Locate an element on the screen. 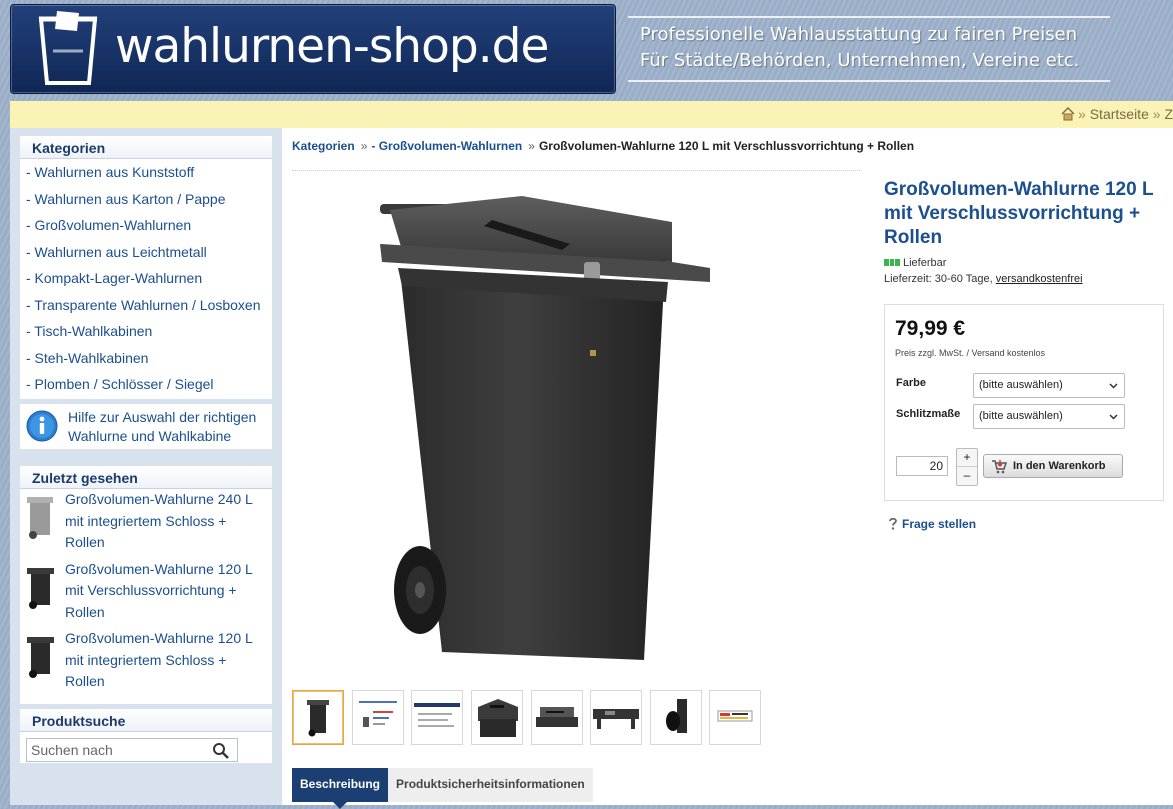 This screenshot has width=1173, height=809. help-line-1: Hilfe zur Auswahl der richtigen is located at coordinates (162, 417).